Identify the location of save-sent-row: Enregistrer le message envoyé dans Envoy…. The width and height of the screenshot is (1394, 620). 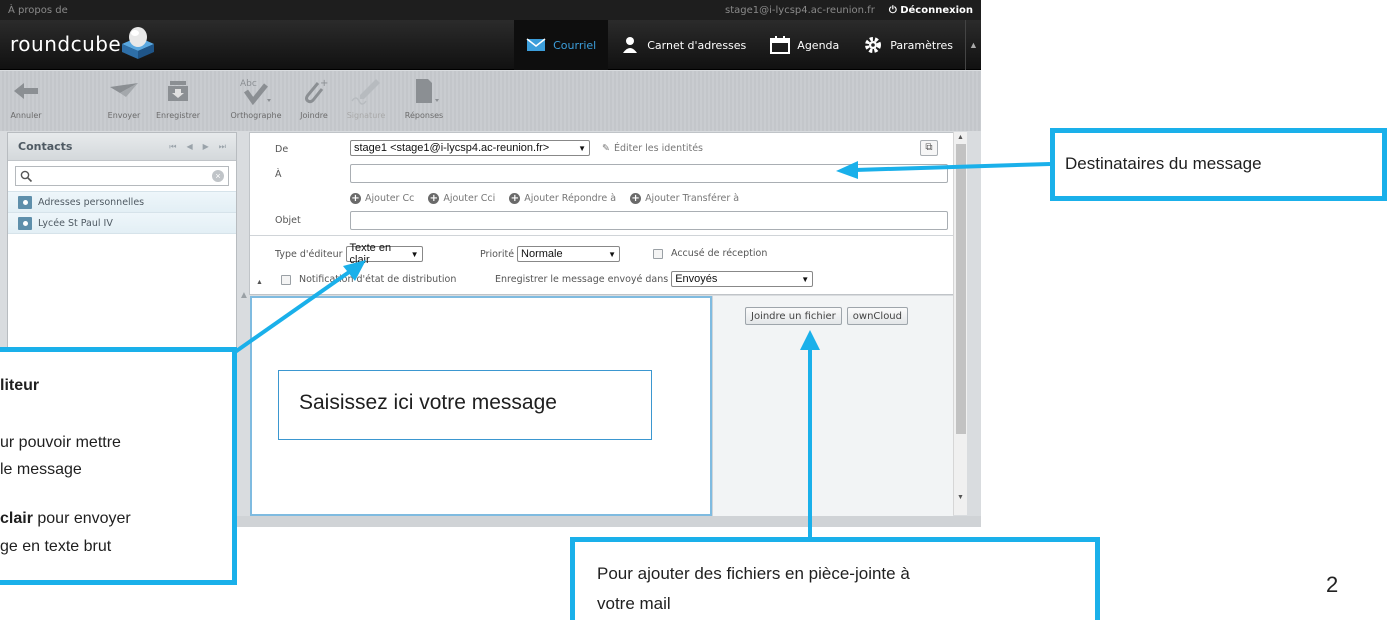
(654, 279).